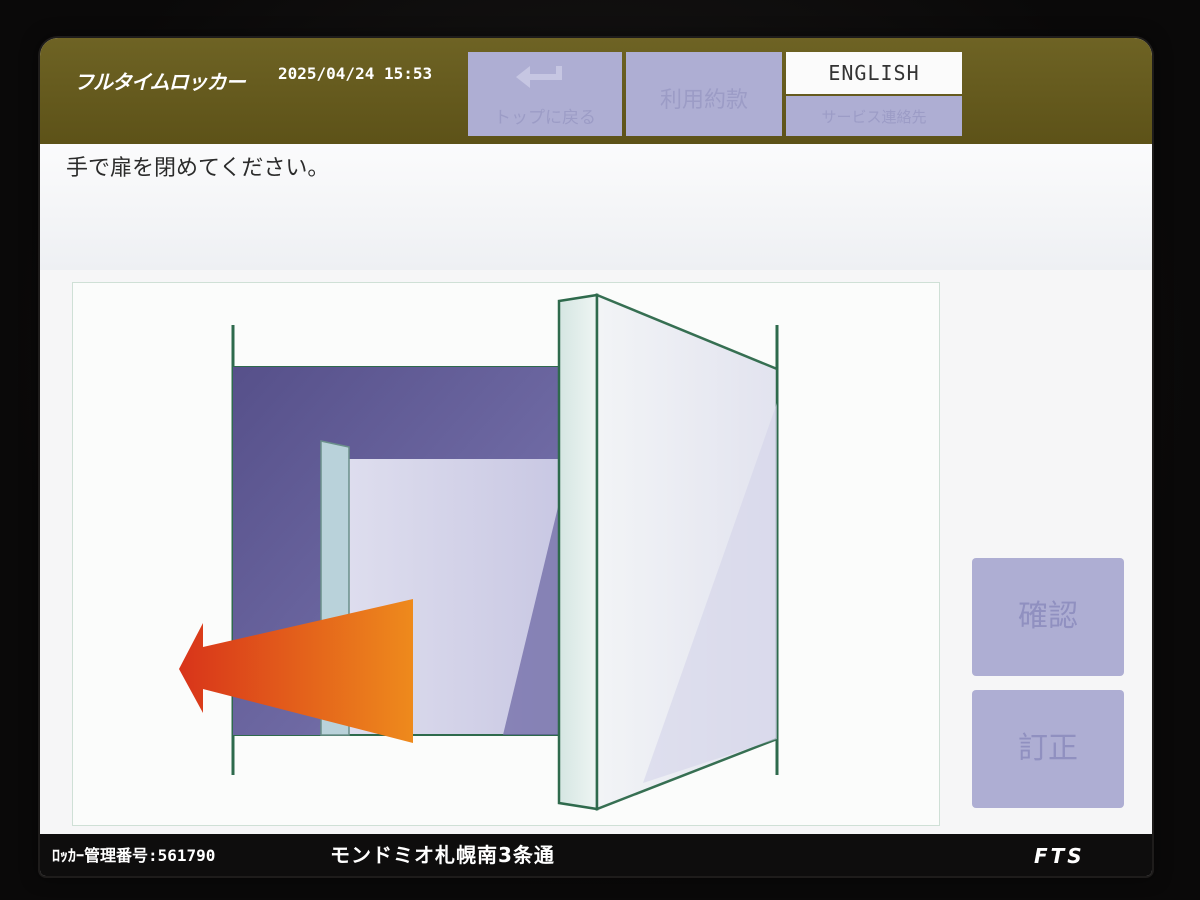 The image size is (1200, 900). Describe the element at coordinates (355, 73) in the screenshot. I see `date-time: 2025/04/24 15:53` at that location.